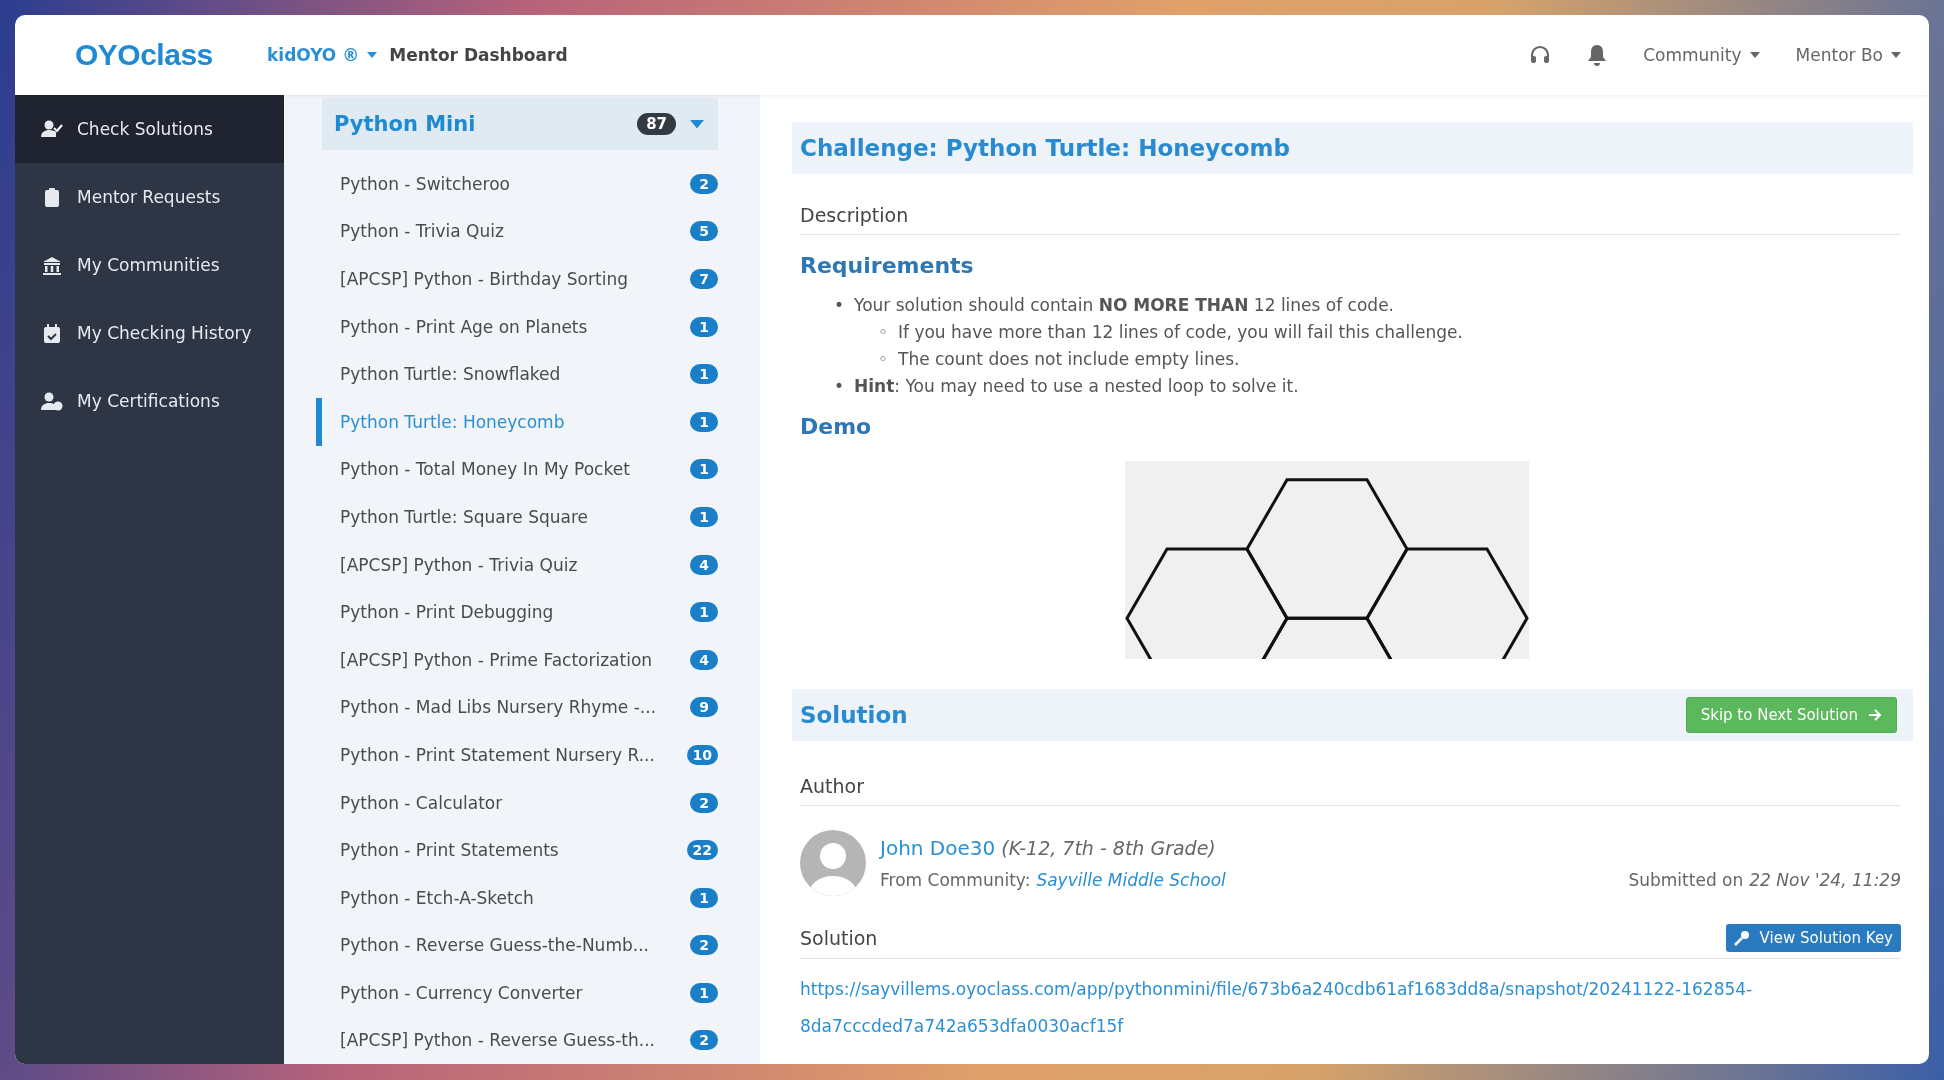 Image resolution: width=1944 pixels, height=1080 pixels. What do you see at coordinates (517, 184) in the screenshot?
I see `challenge-item: Python - Switcheroo 2` at bounding box center [517, 184].